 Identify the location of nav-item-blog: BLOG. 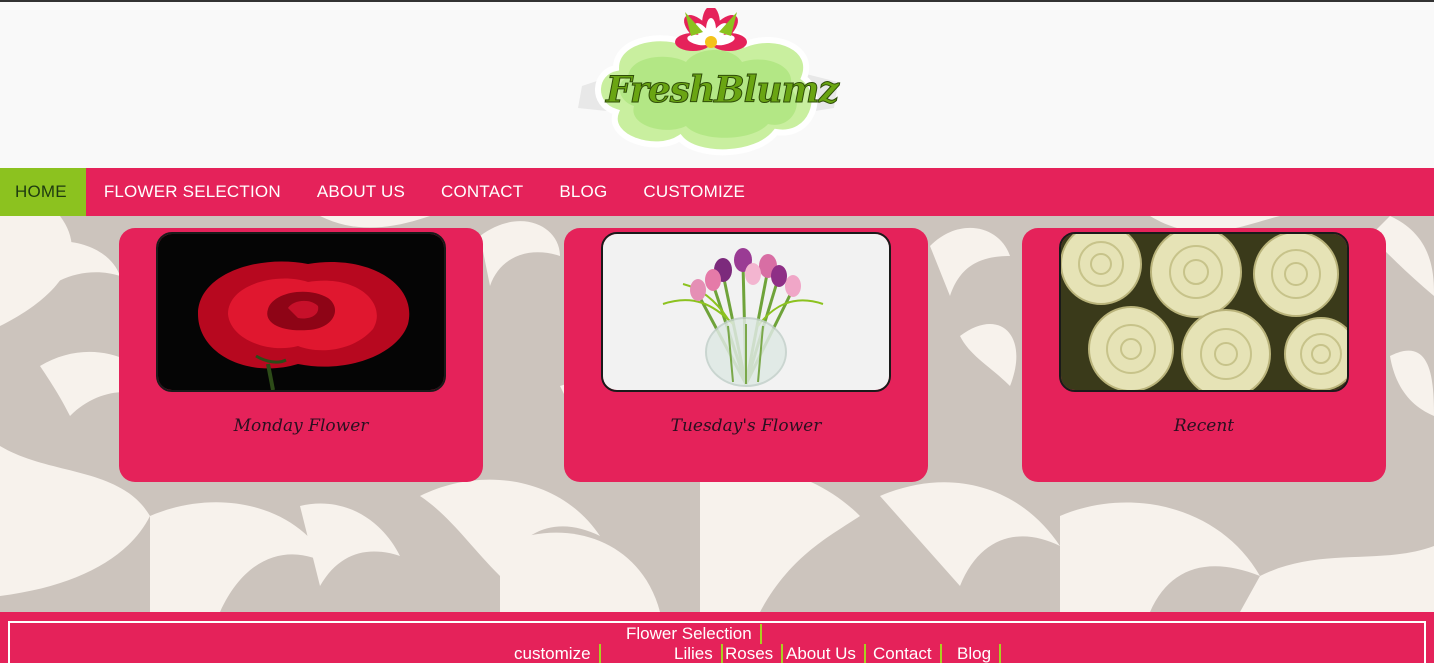
(583, 192).